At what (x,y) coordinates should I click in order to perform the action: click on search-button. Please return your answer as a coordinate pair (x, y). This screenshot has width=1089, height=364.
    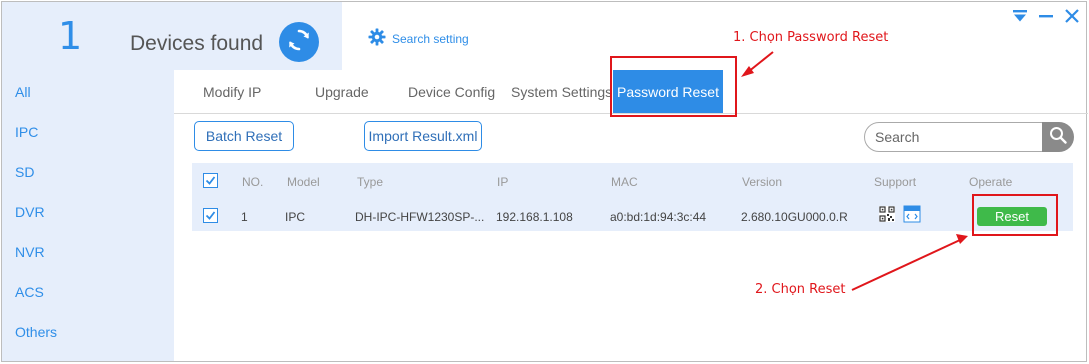
    Looking at the image, I should click on (1058, 137).